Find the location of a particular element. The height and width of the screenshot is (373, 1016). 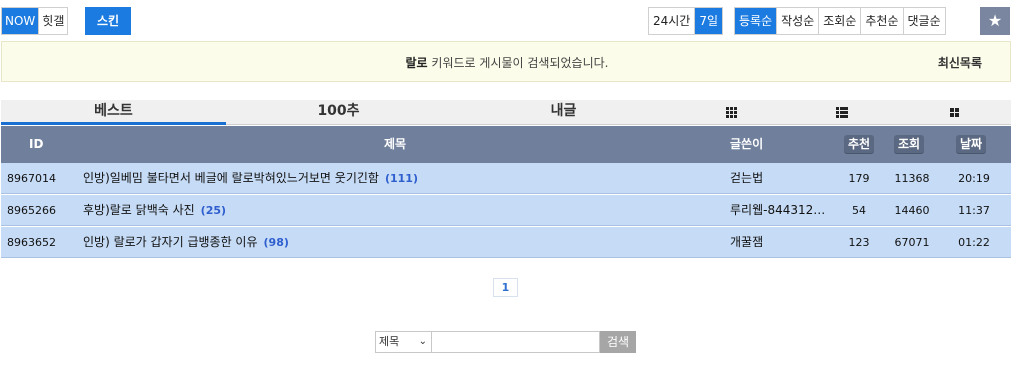

card-view-icon is located at coordinates (954, 112).